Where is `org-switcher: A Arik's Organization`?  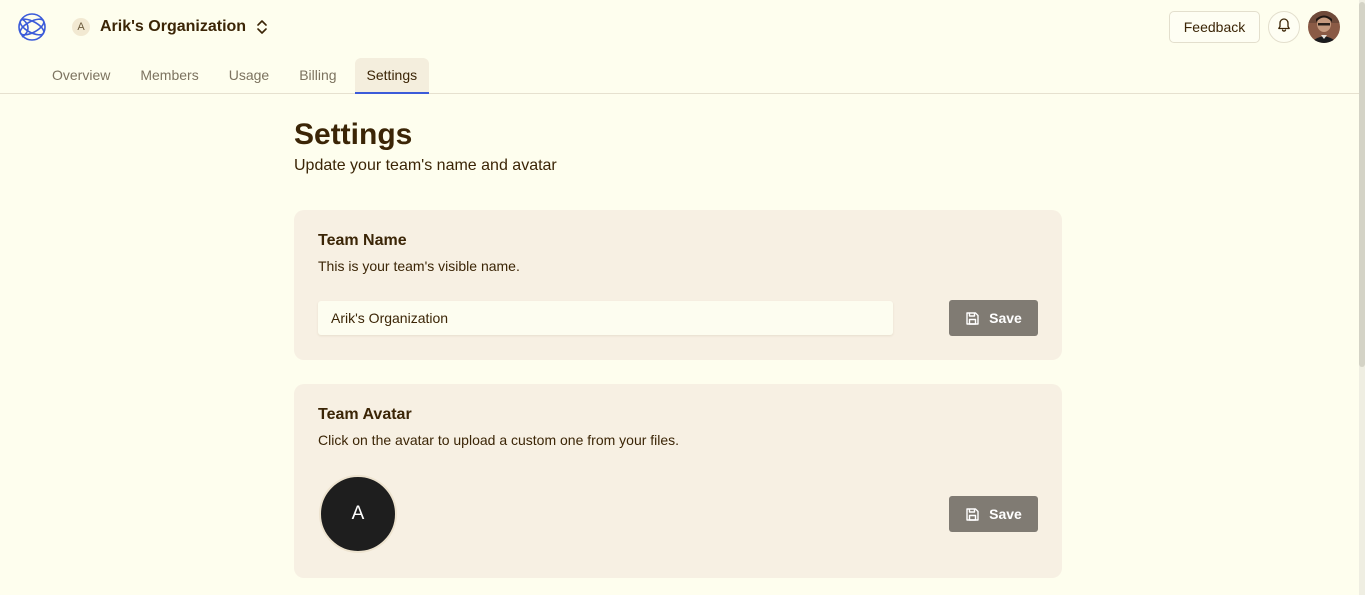 org-switcher: A Arik's Organization is located at coordinates (170, 27).